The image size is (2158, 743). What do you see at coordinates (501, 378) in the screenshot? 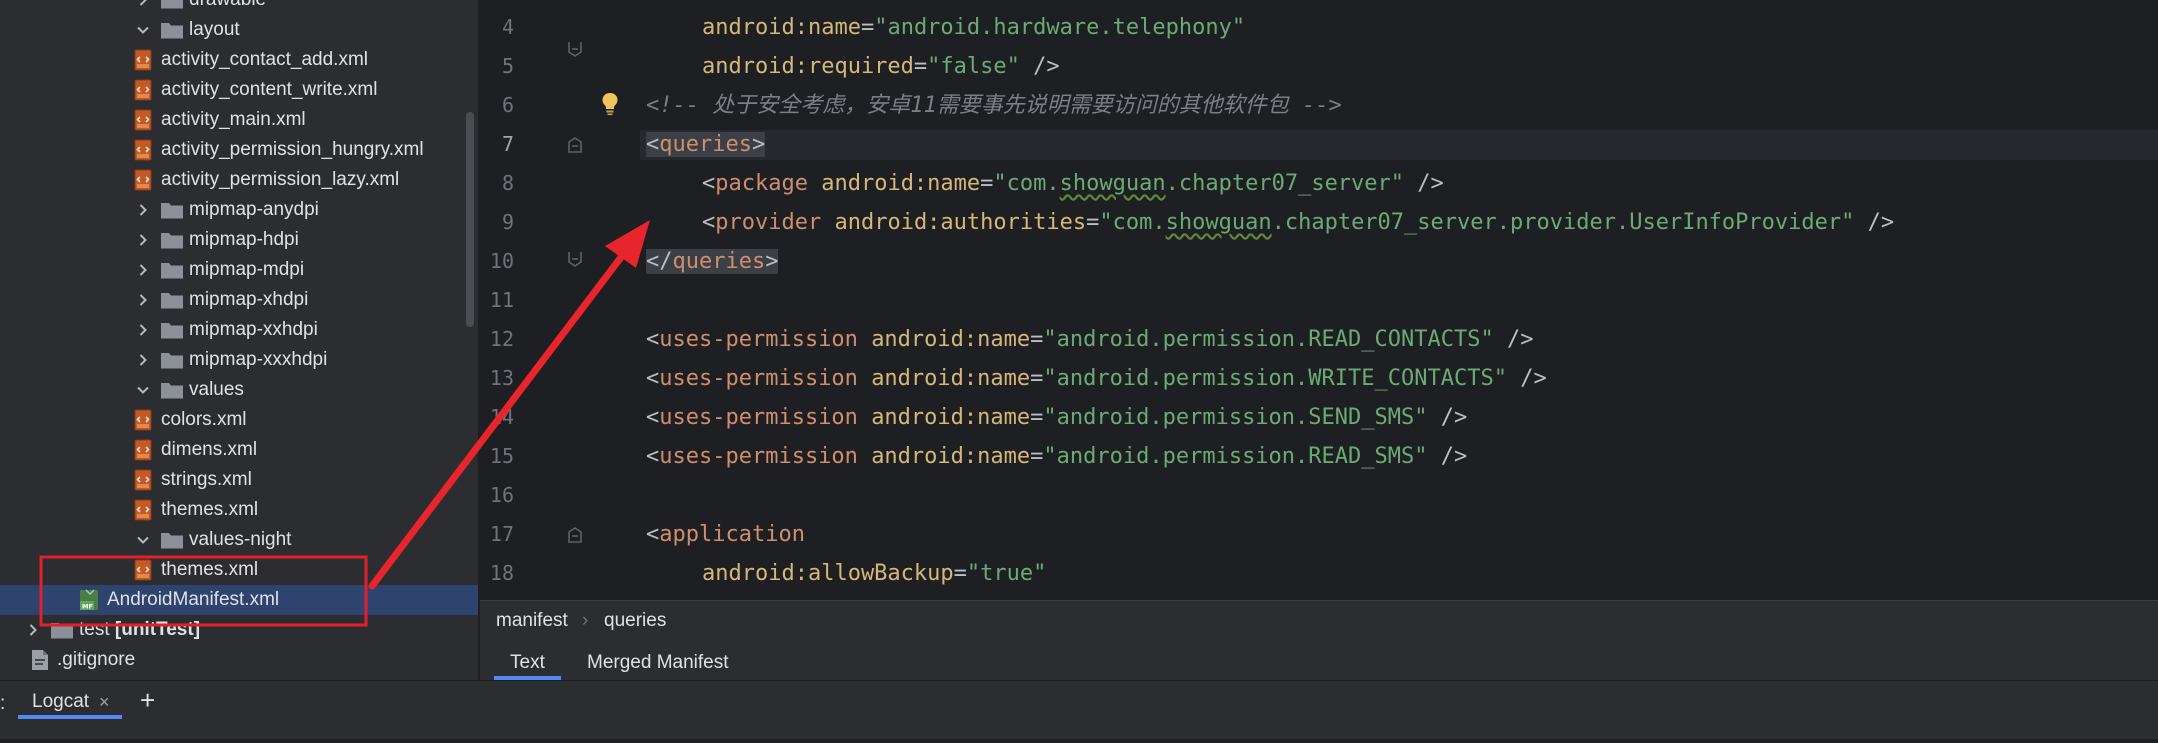
I see `line-number: 13` at bounding box center [501, 378].